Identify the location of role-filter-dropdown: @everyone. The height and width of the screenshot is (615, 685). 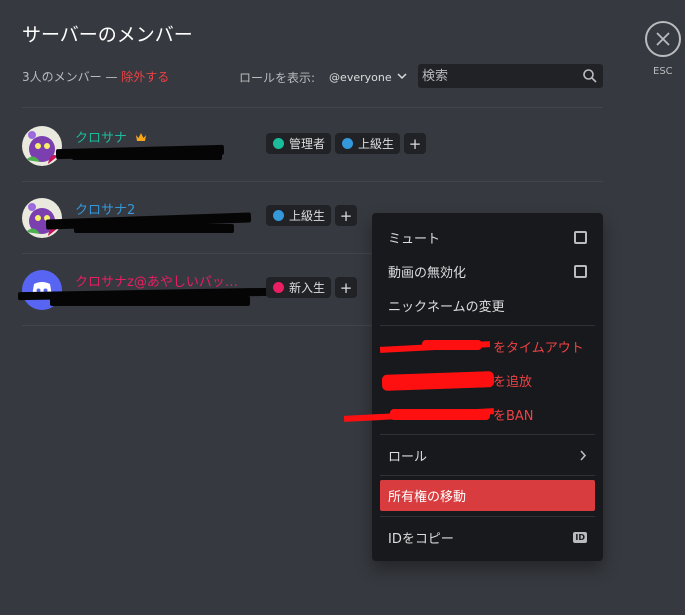
(360, 77).